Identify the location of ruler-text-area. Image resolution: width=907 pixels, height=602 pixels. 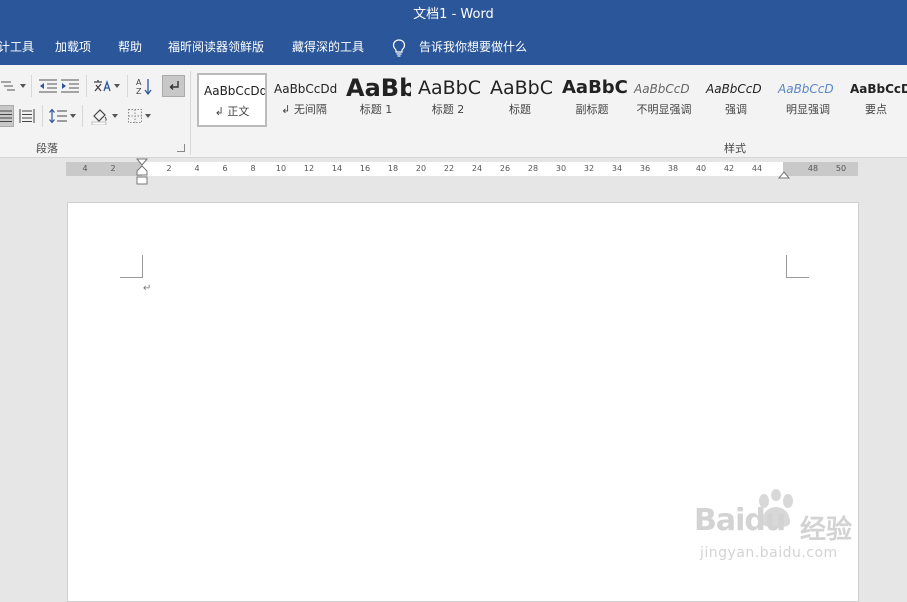
(462, 169).